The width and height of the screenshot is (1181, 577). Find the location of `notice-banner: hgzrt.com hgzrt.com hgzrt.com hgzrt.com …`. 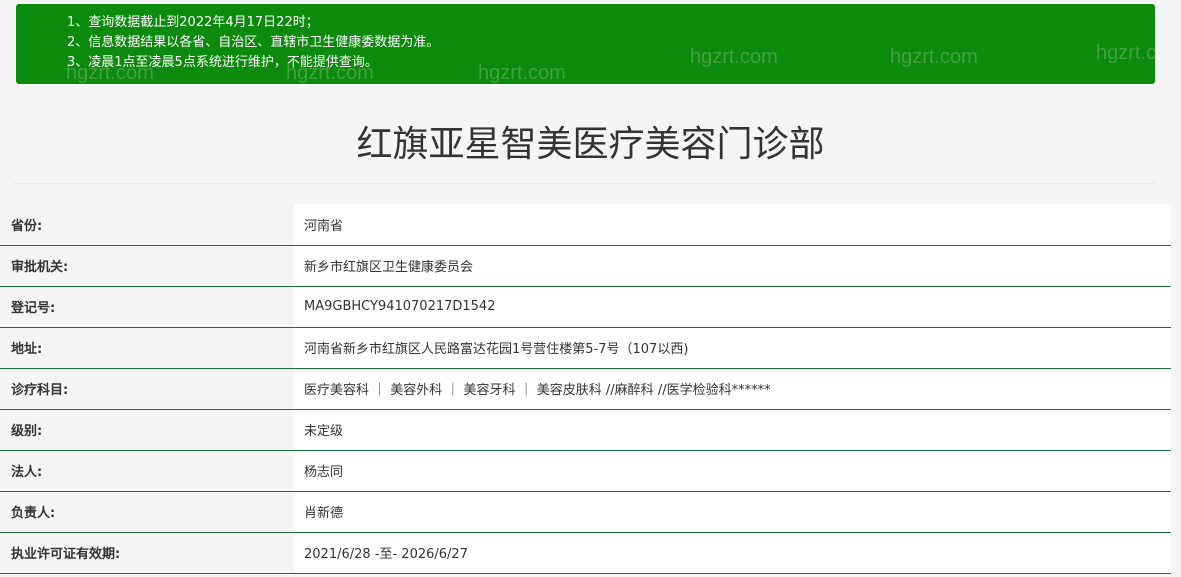

notice-banner: hgzrt.com hgzrt.com hgzrt.com hgzrt.com … is located at coordinates (585, 44).